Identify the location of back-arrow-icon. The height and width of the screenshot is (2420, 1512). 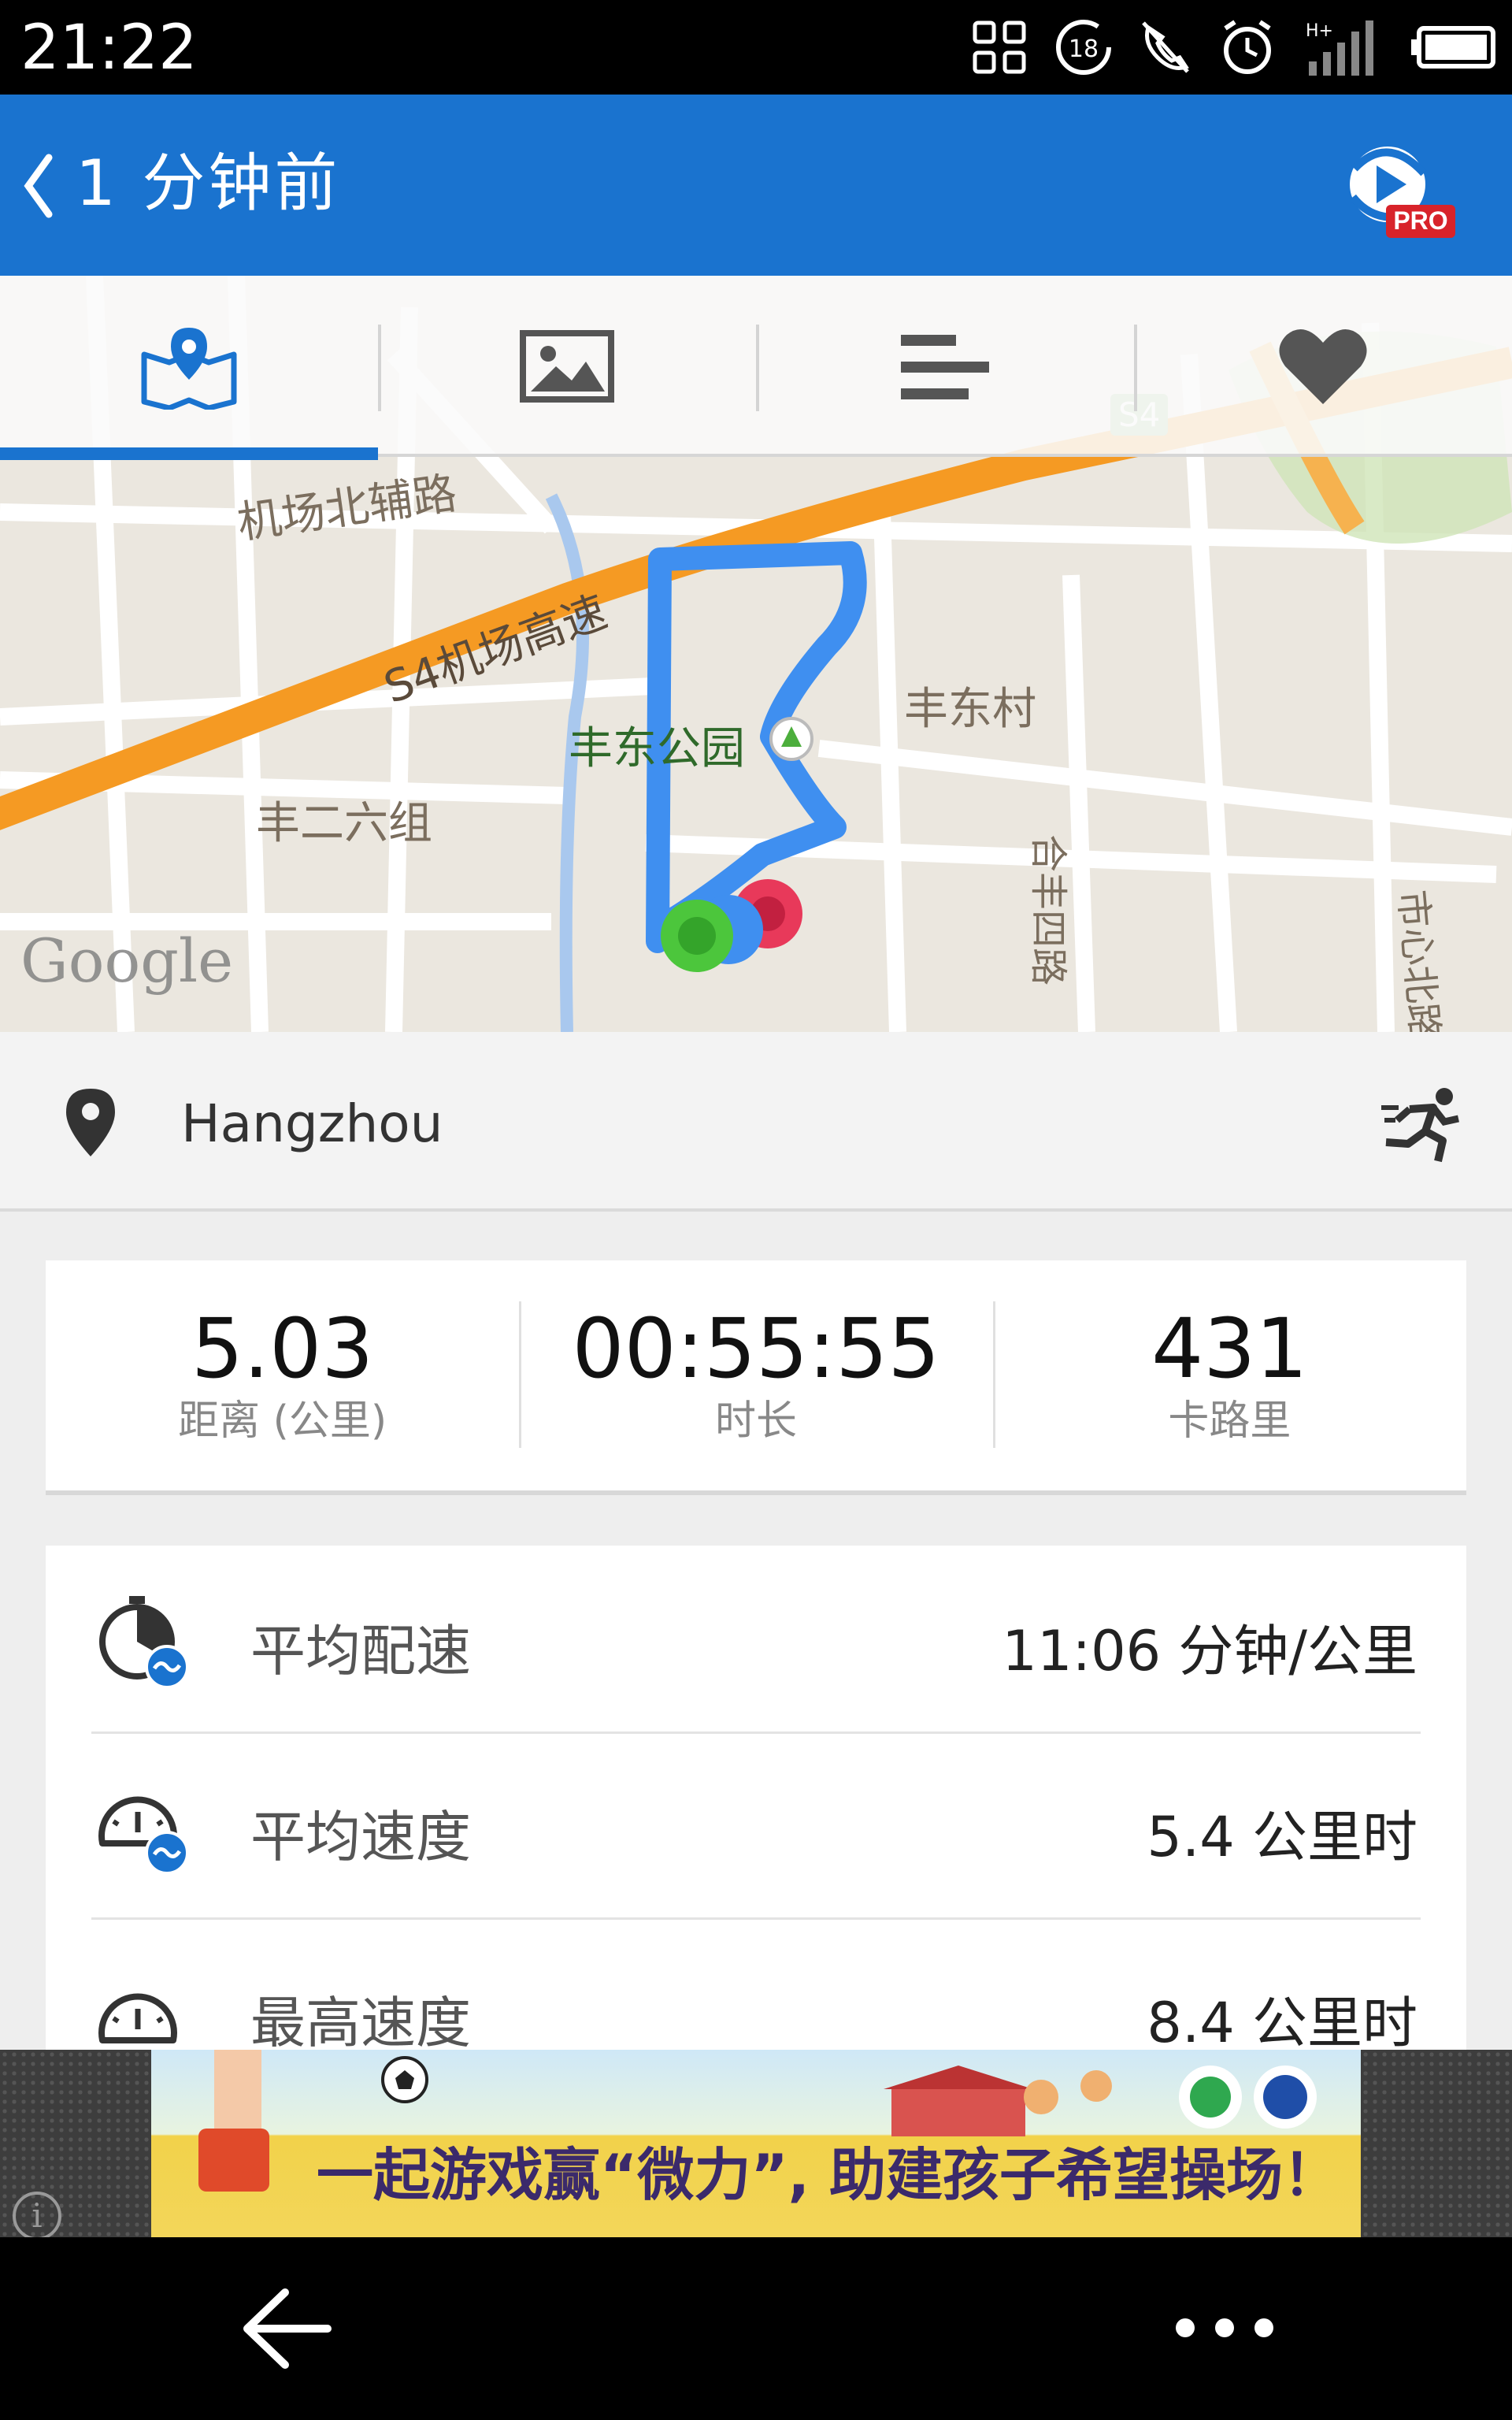
(287, 2328).